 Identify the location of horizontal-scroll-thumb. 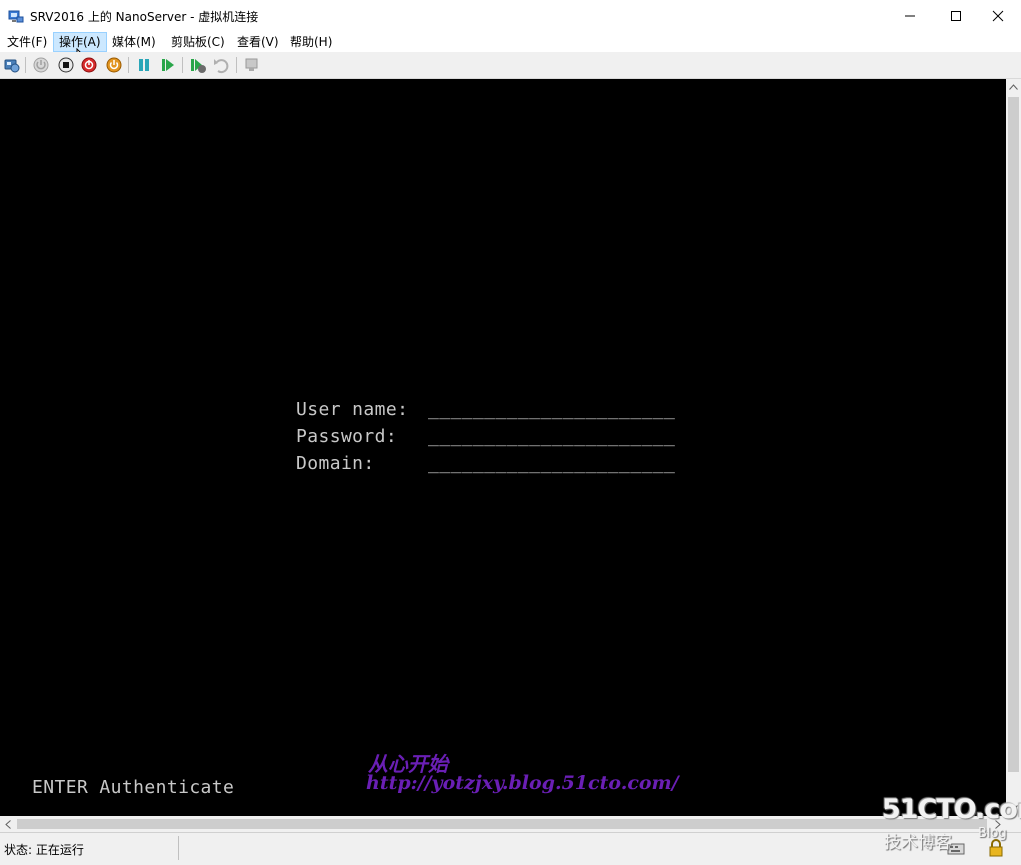
(502, 824).